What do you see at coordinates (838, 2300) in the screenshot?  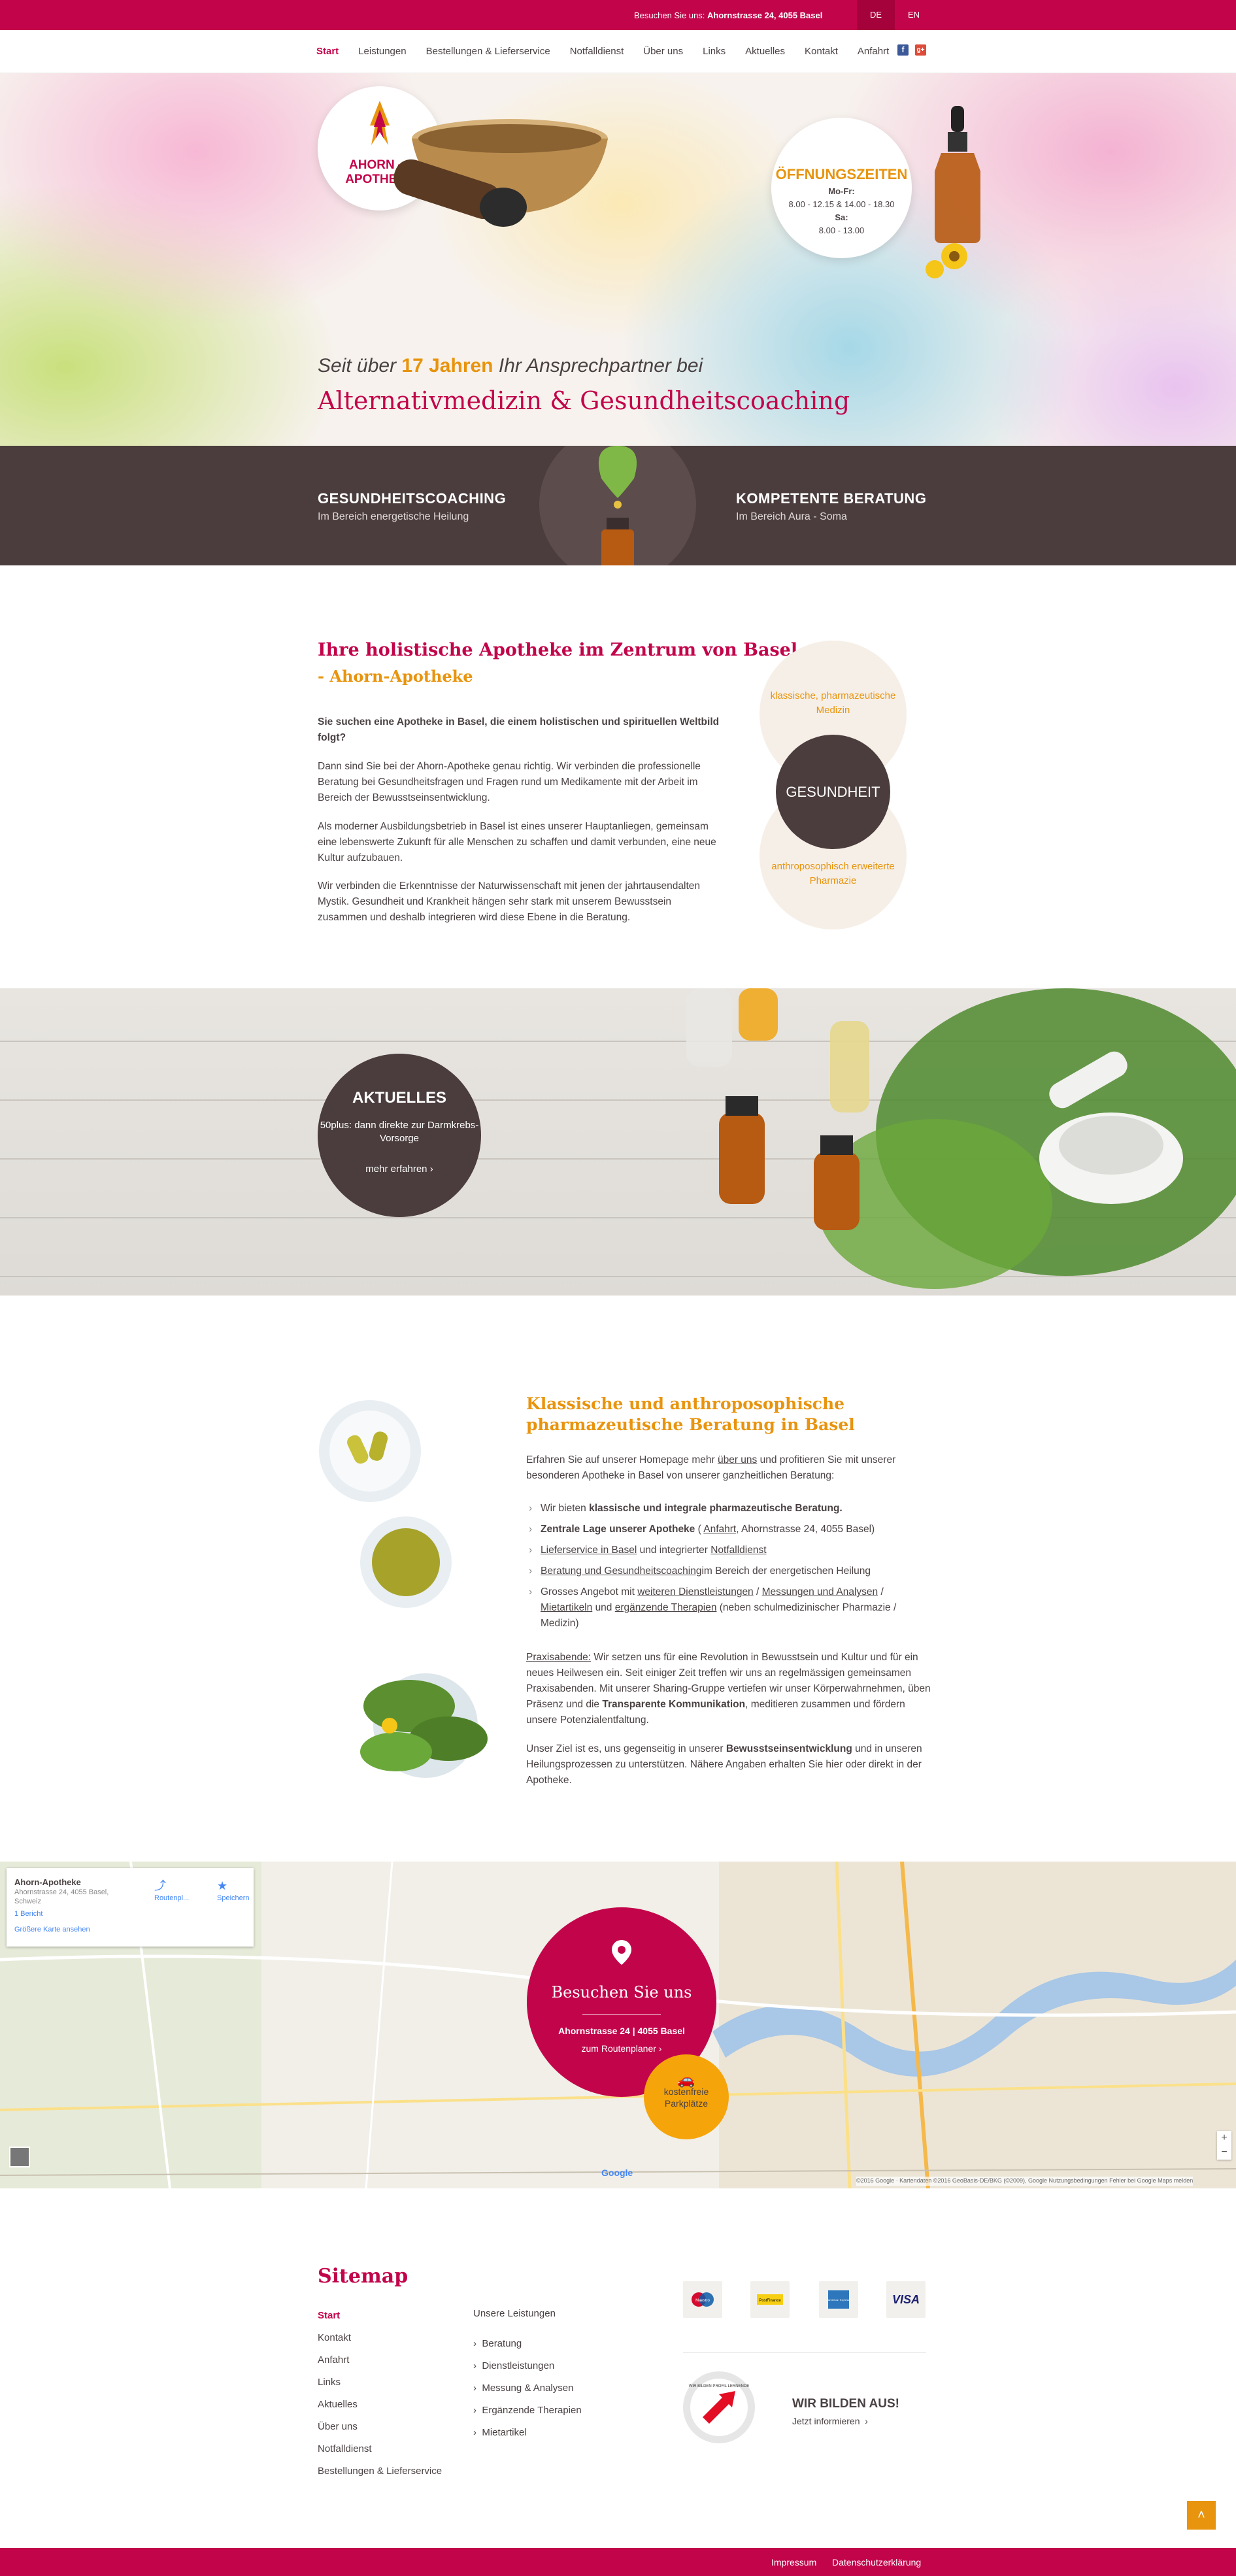 I see `amex-label: American Express` at bounding box center [838, 2300].